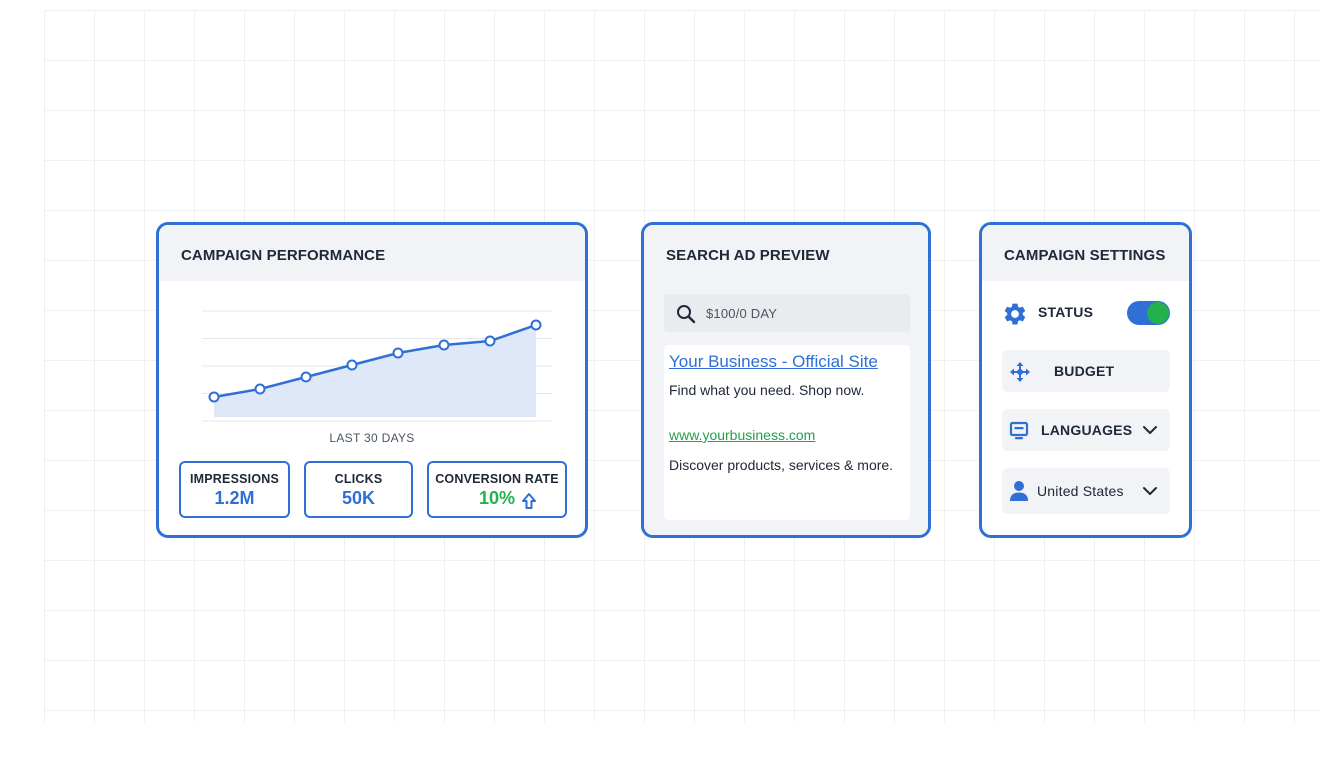 Image resolution: width=1344 pixels, height=768 pixels. I want to click on status-label: STATUS, so click(1065, 312).